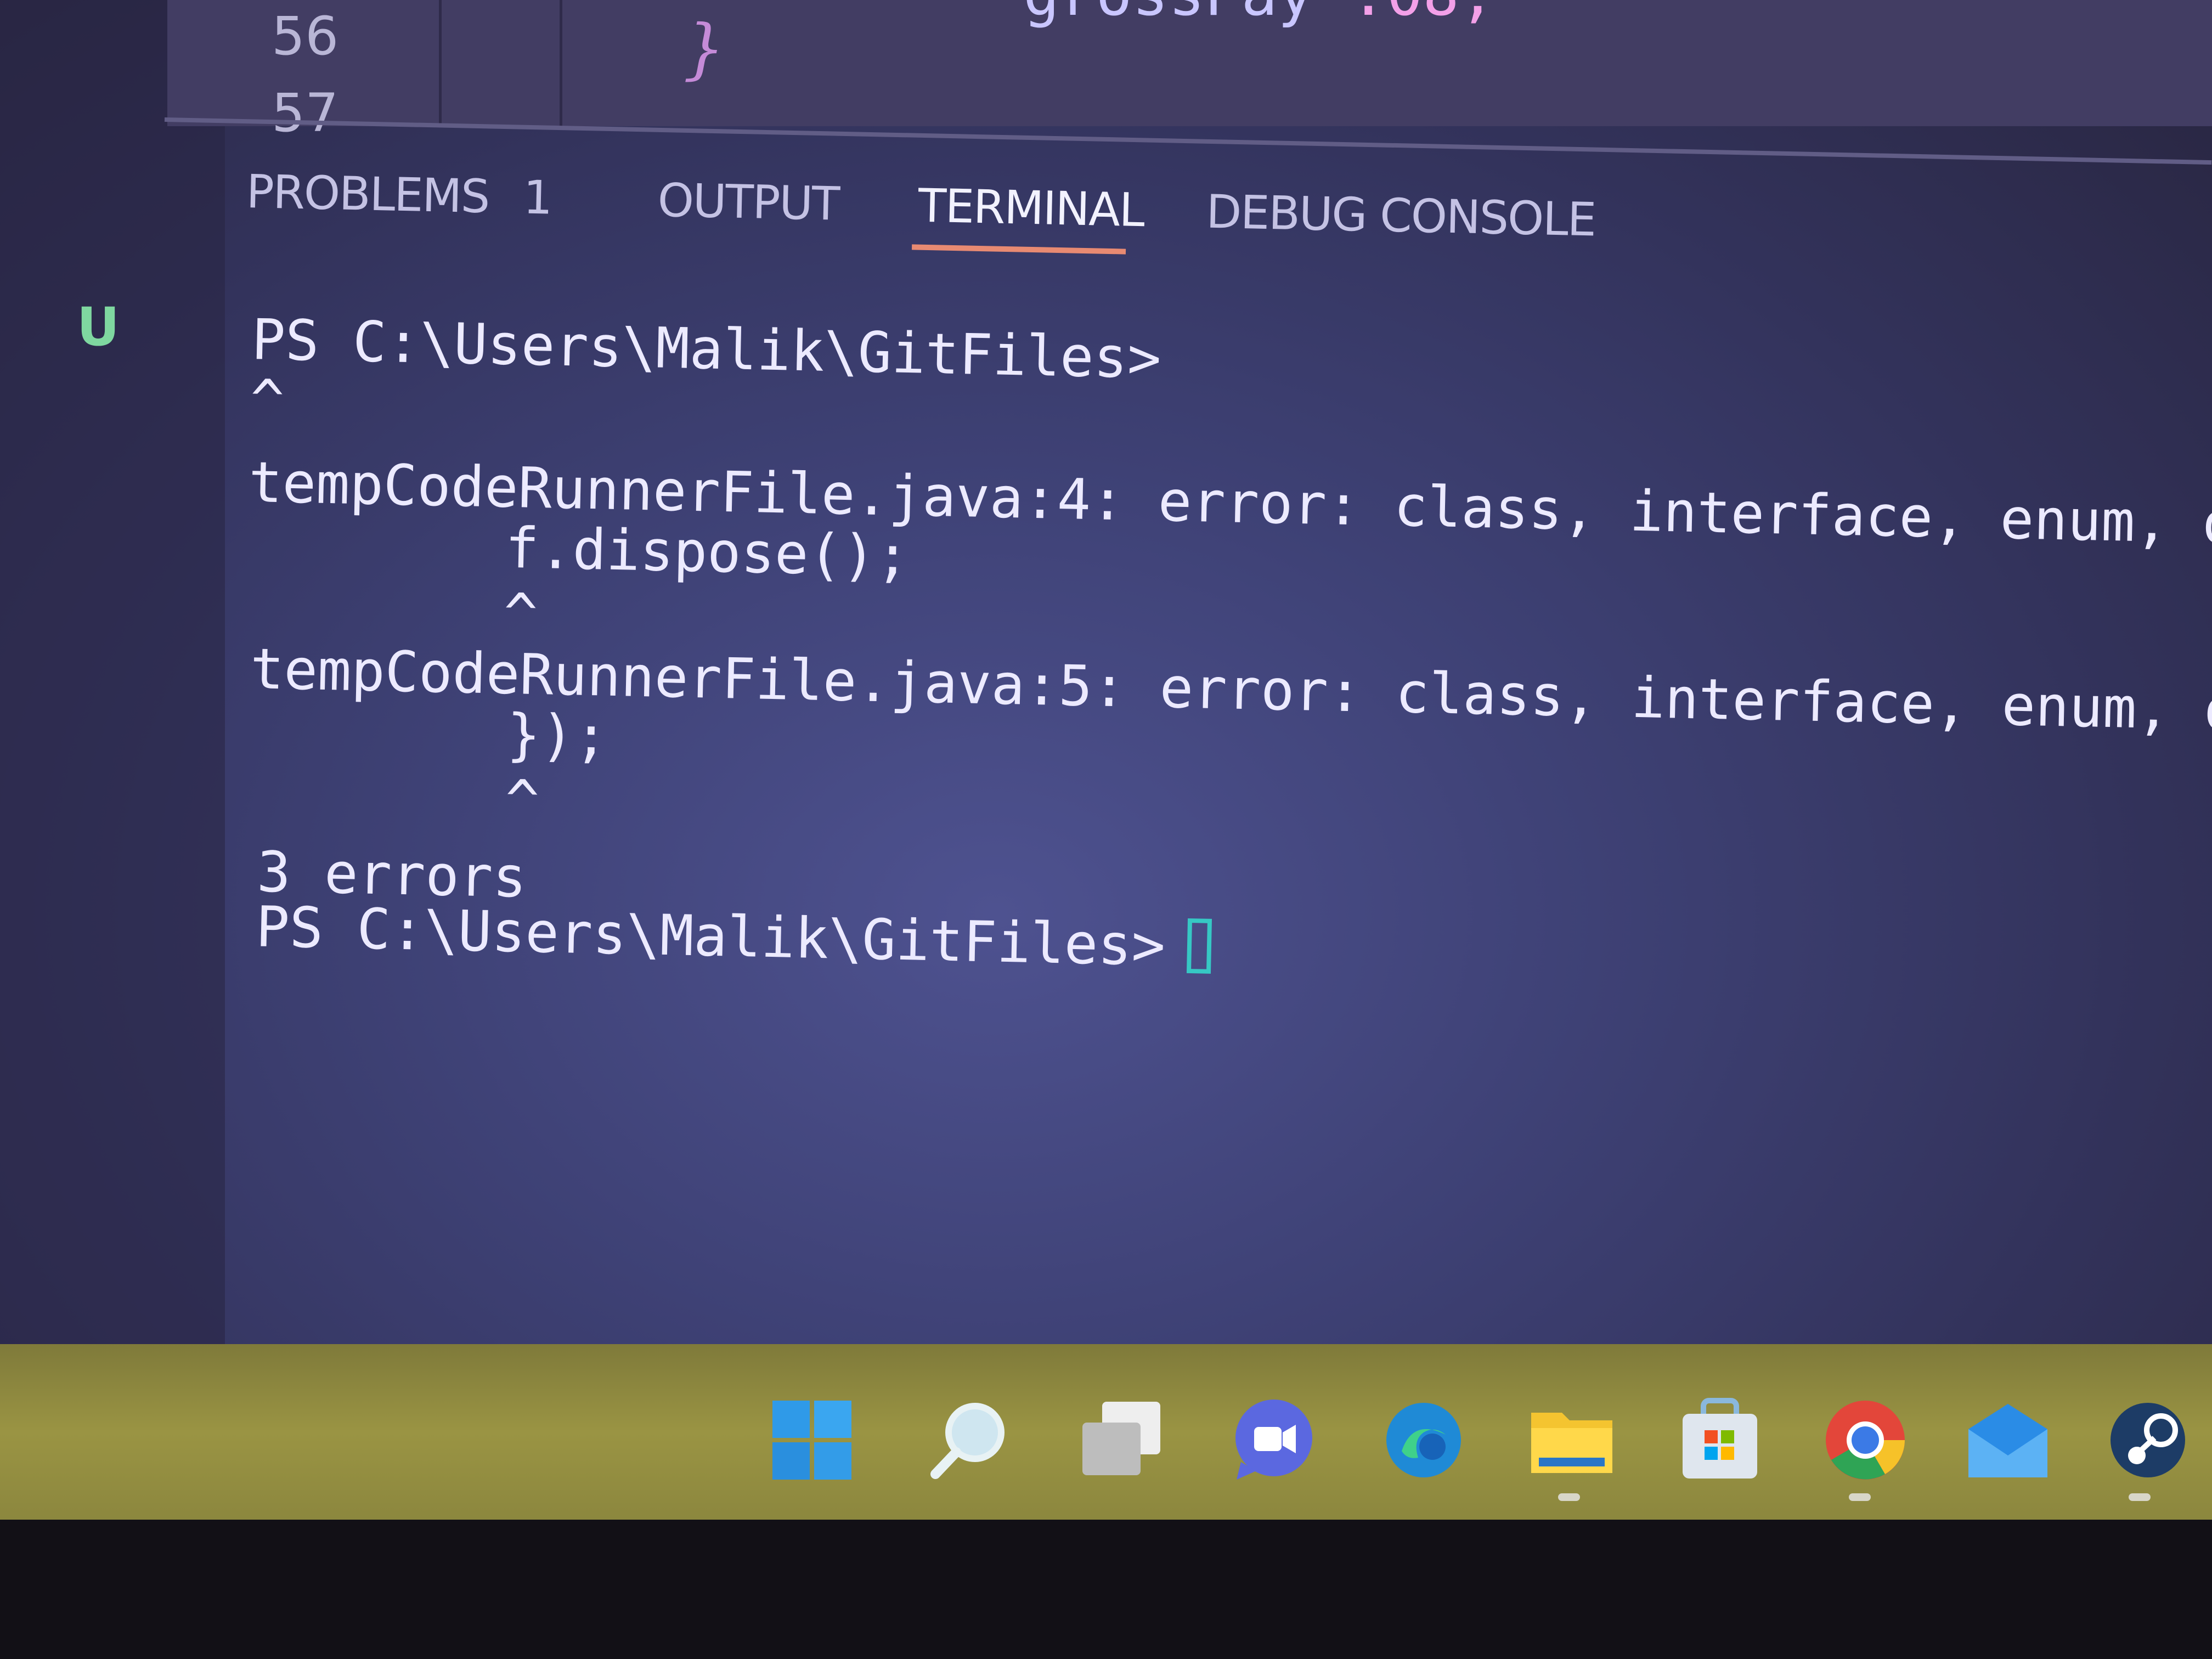 The image size is (2212, 1659). What do you see at coordinates (1401, 216) in the screenshot?
I see `tab-debug-console: DEBUG CONSOLE` at bounding box center [1401, 216].